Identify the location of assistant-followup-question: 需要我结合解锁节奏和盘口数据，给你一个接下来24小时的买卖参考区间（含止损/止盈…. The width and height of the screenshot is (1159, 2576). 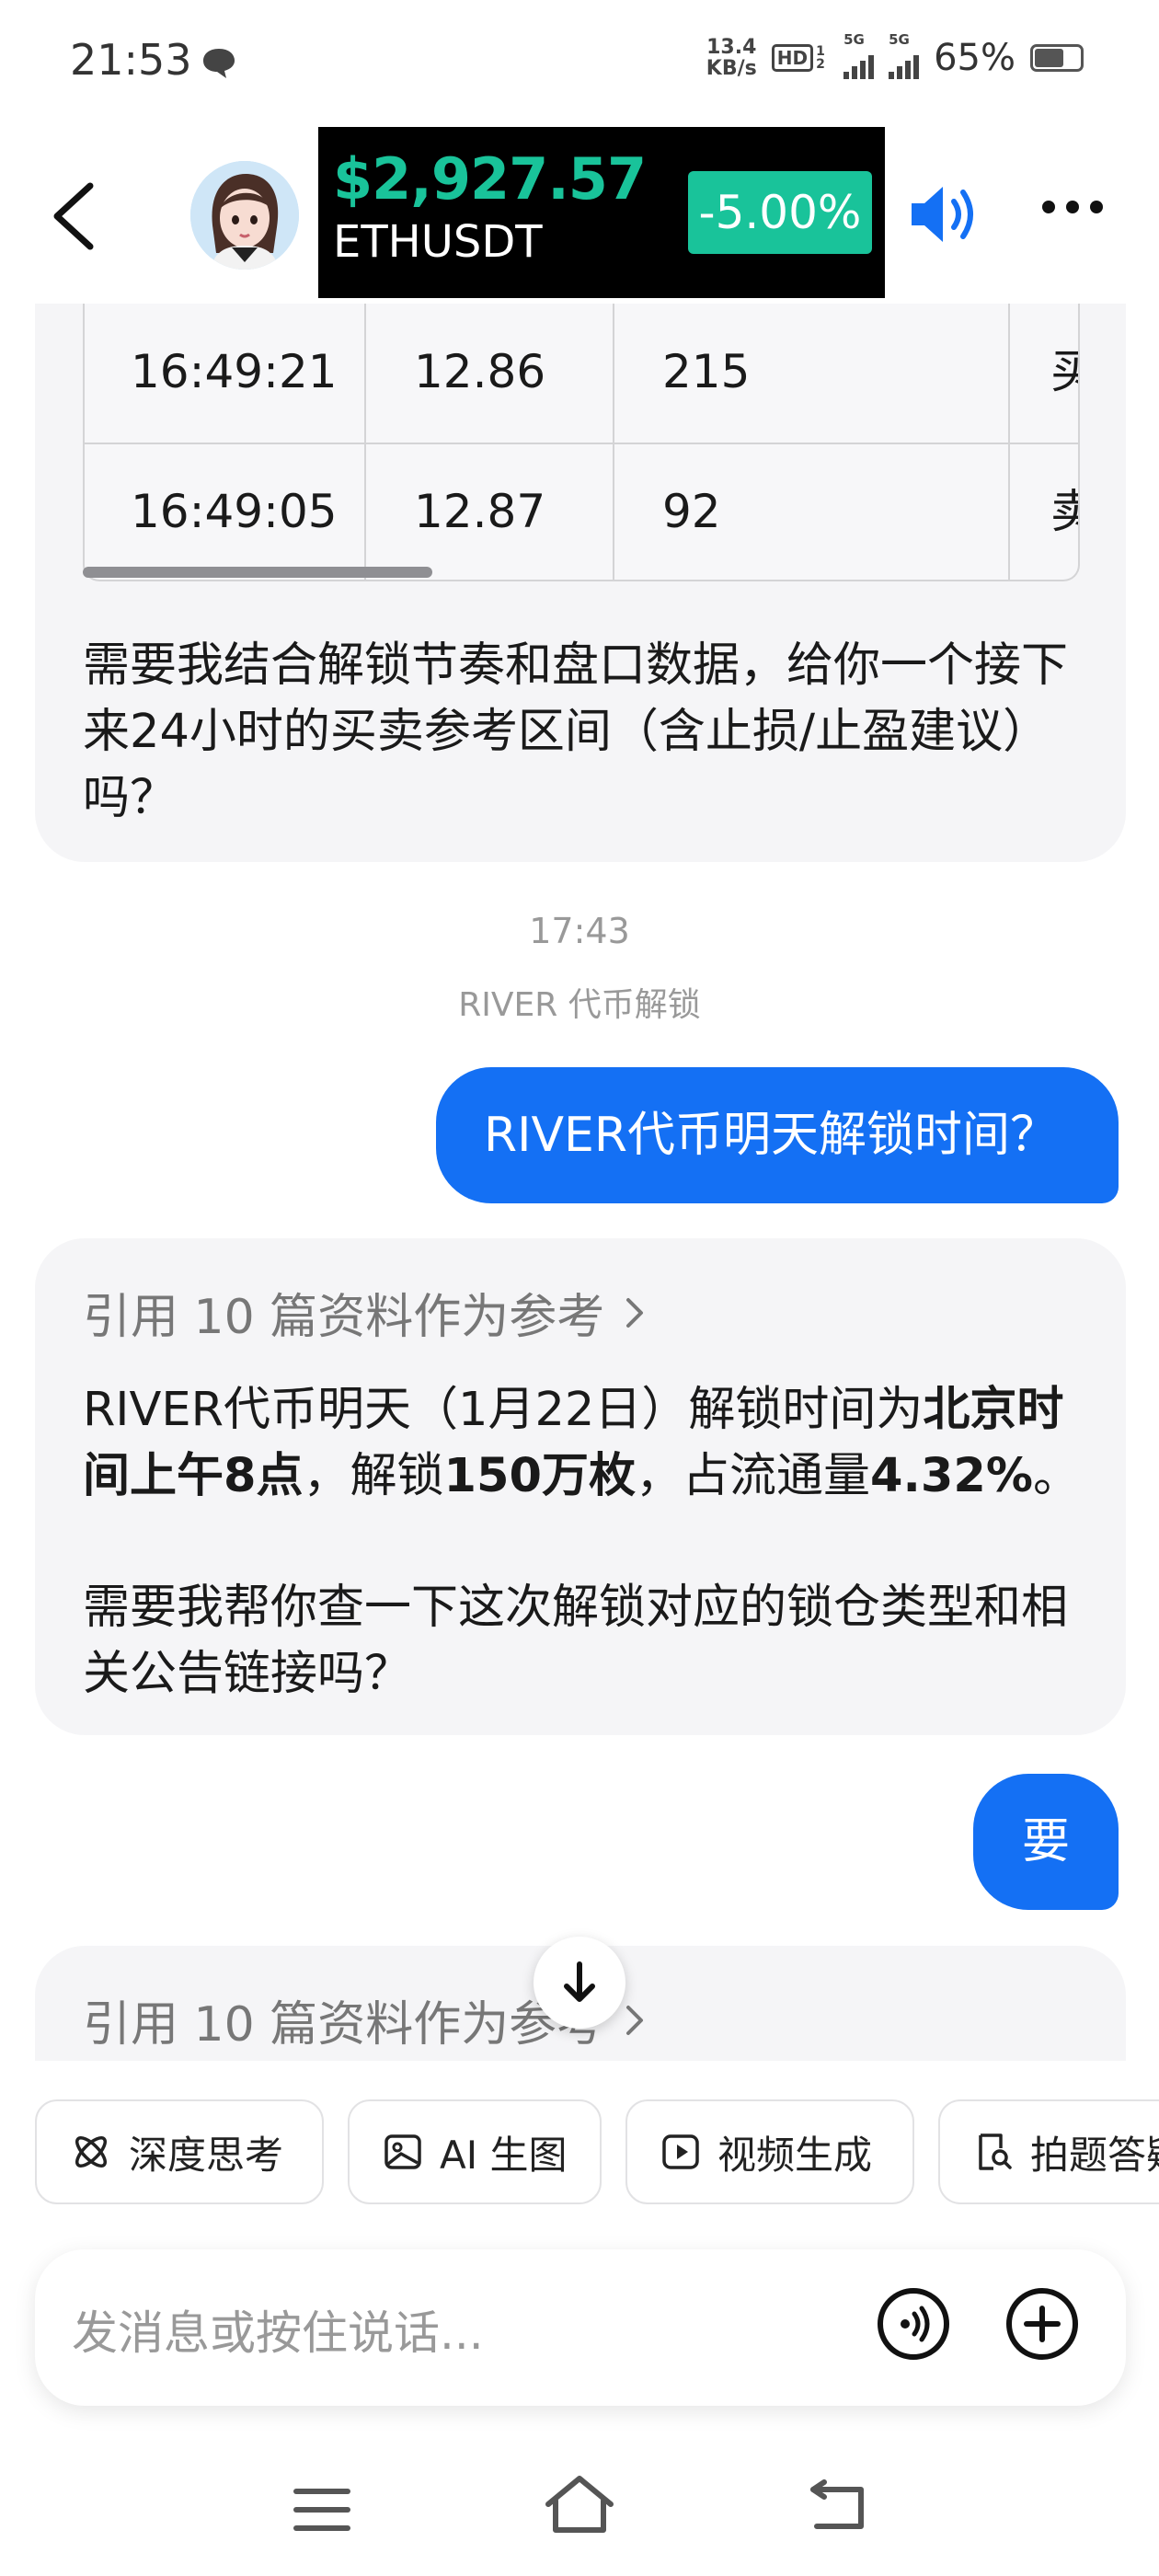
(576, 731).